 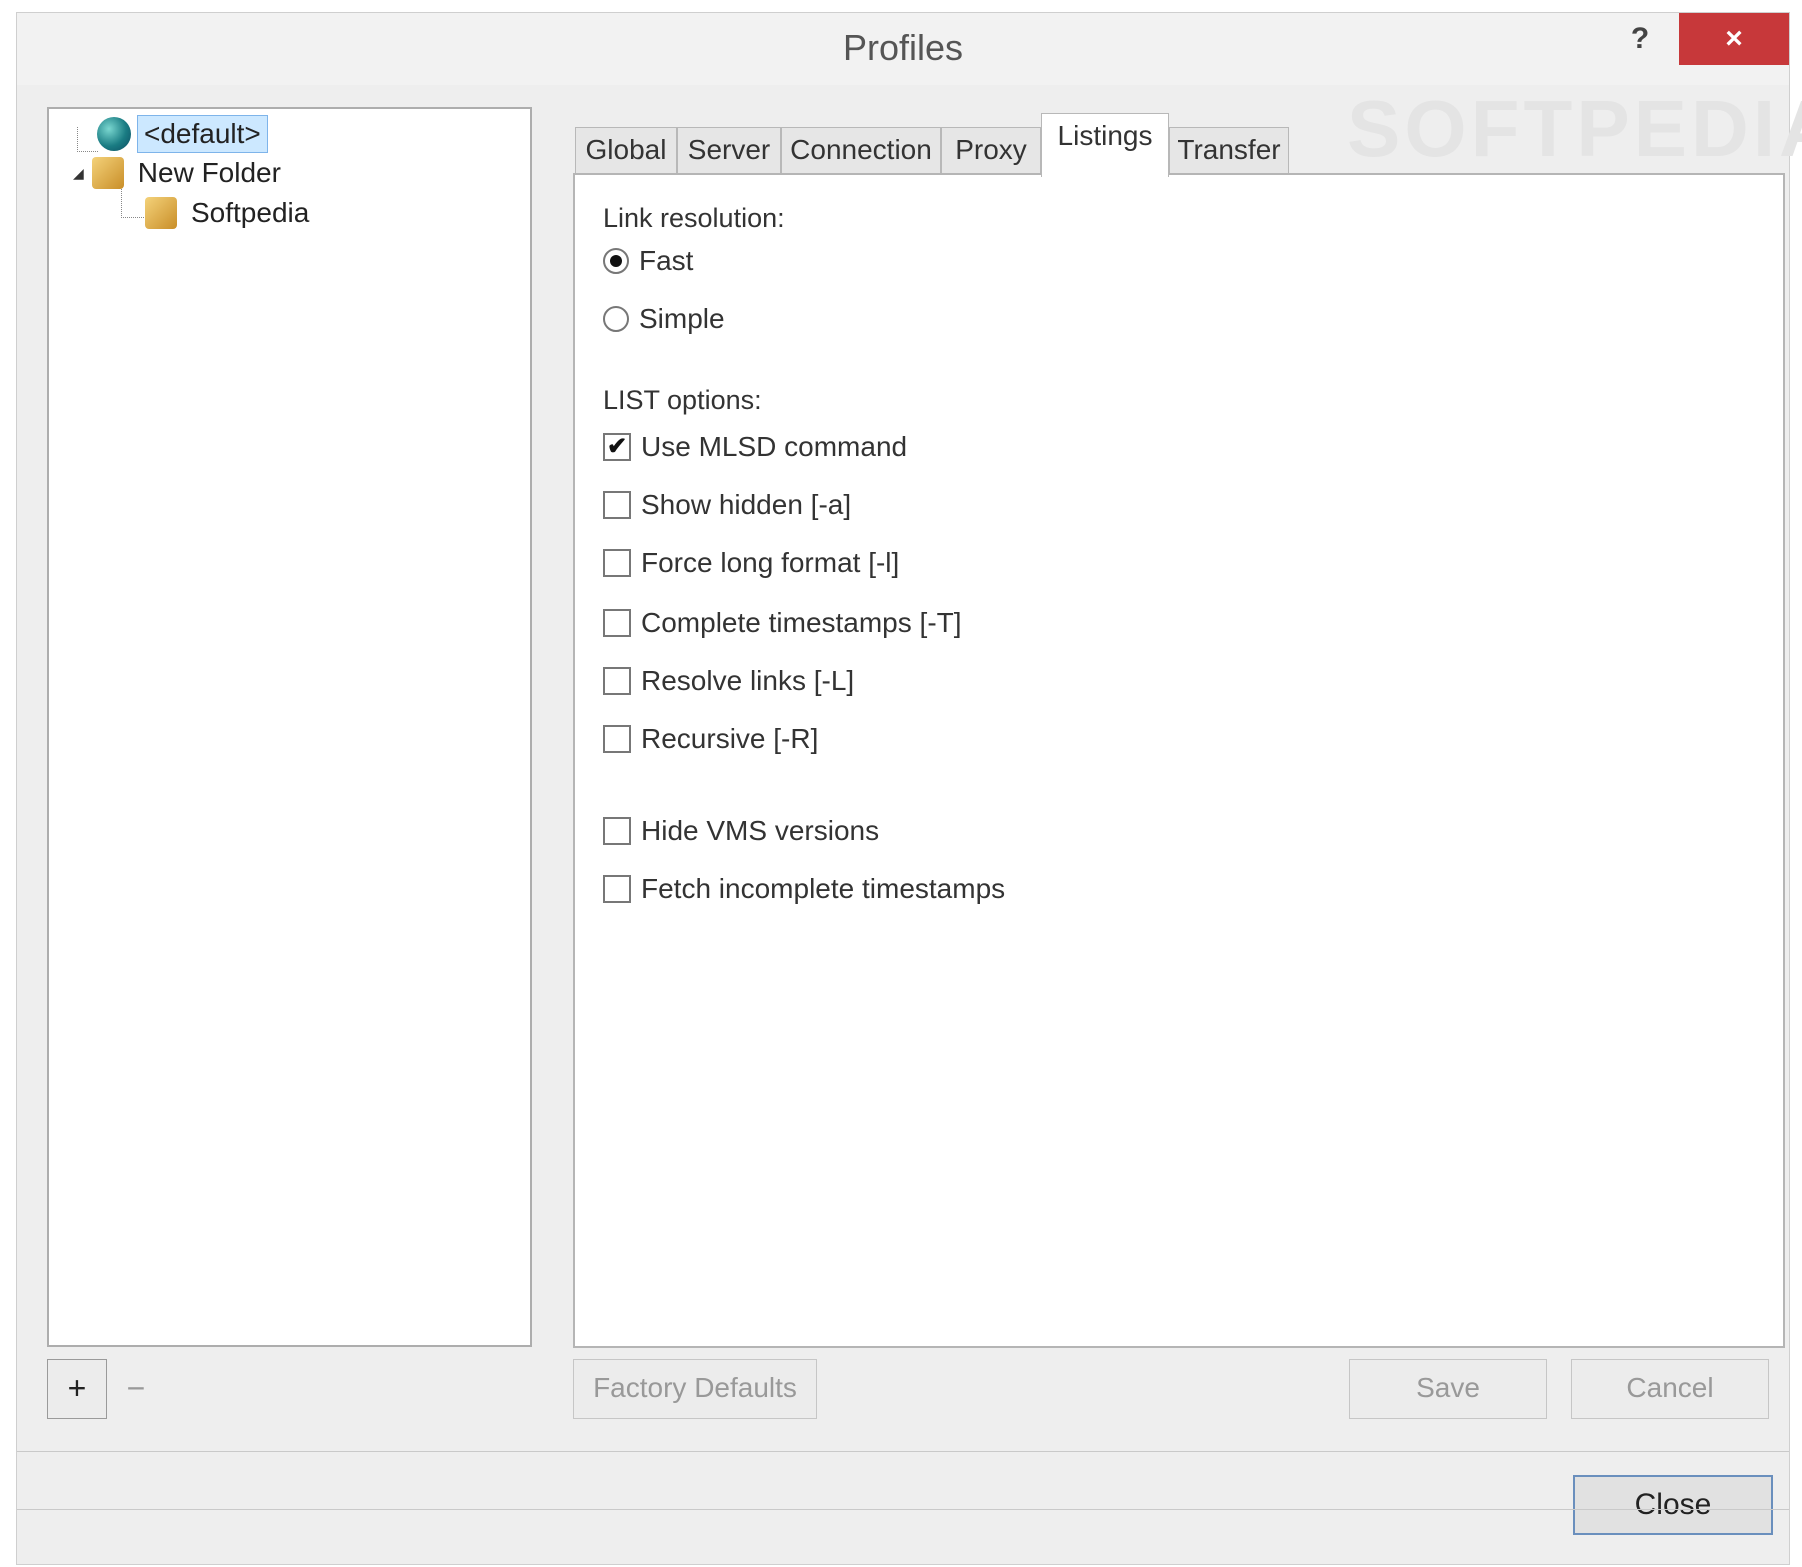 I want to click on add-profile-button: +, so click(x=77, y=1389).